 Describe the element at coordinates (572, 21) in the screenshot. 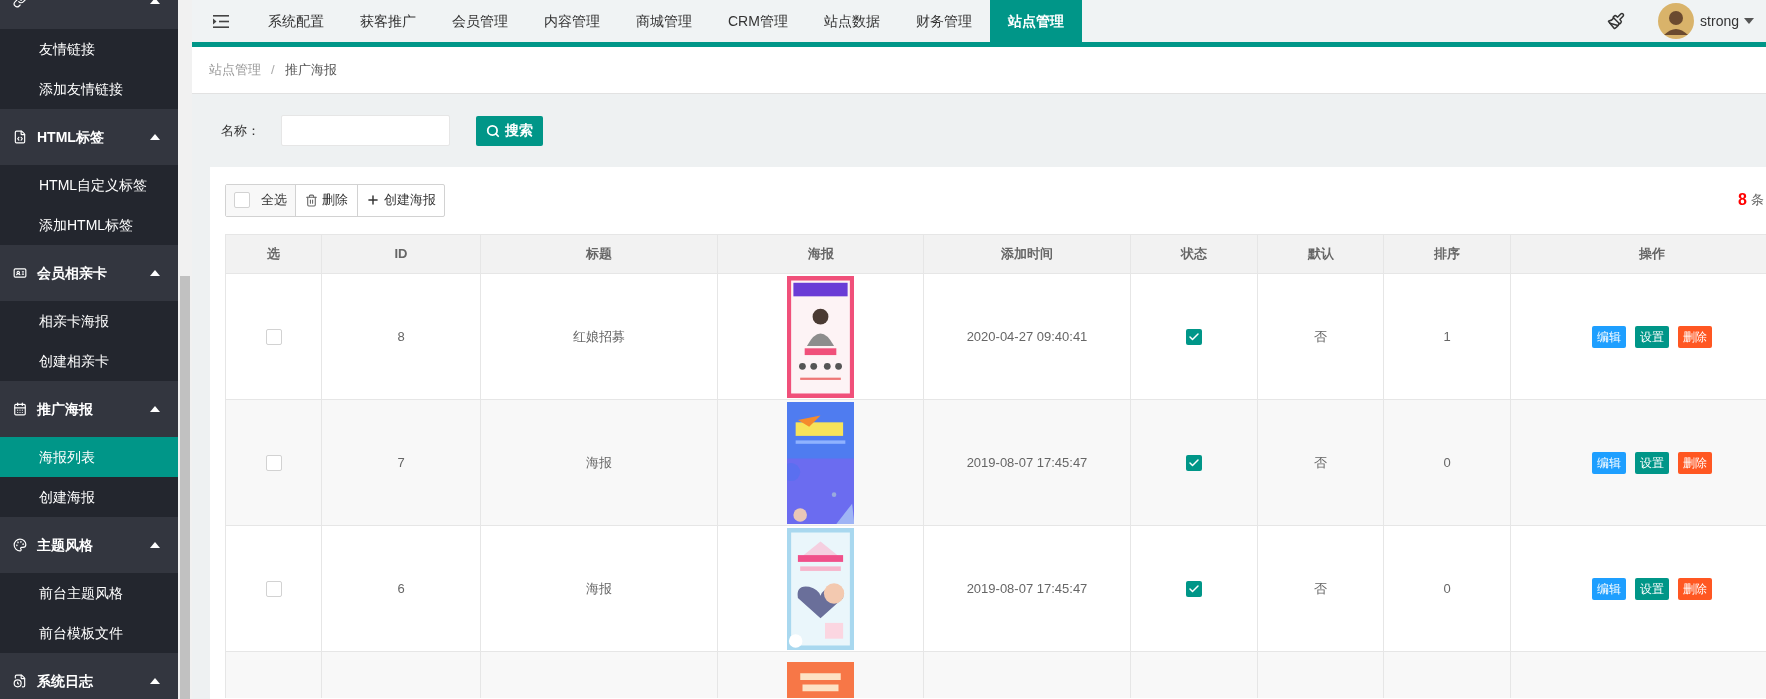

I see `nav-tab: 内容管理` at that location.